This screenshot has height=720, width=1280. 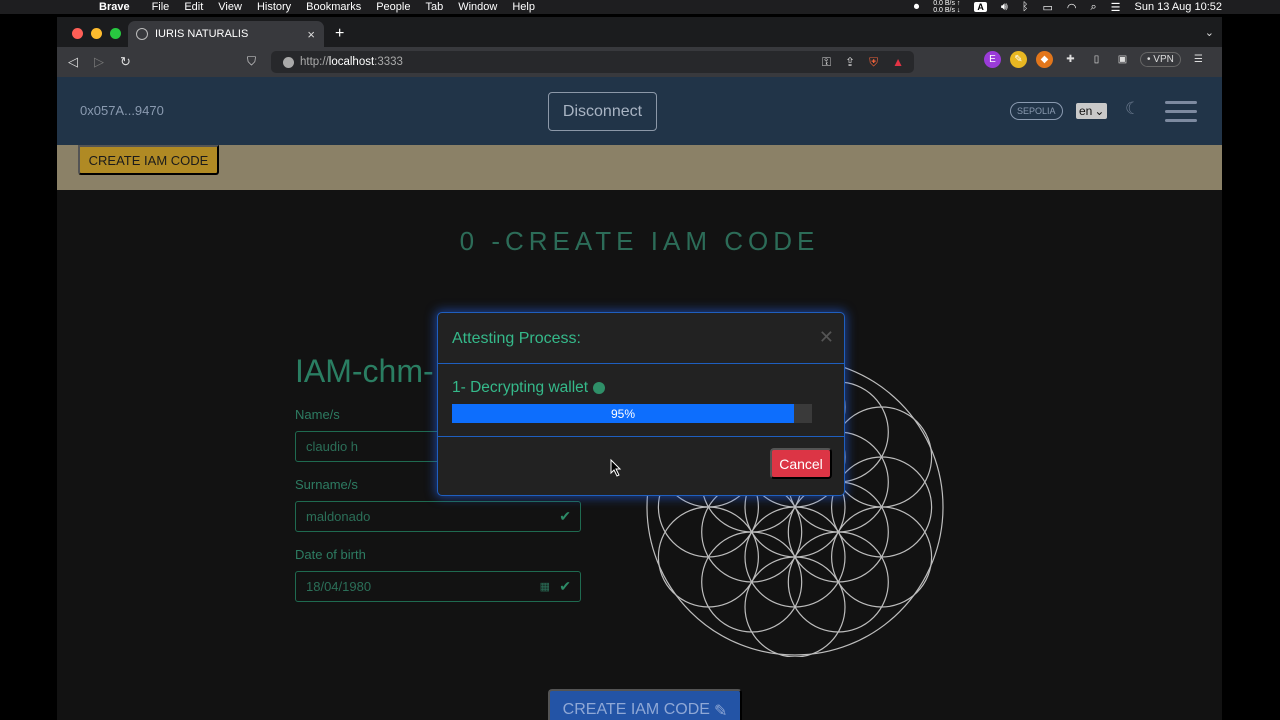 What do you see at coordinates (1209, 32) in the screenshot?
I see `tab-list-chevron-icon: ⌄` at bounding box center [1209, 32].